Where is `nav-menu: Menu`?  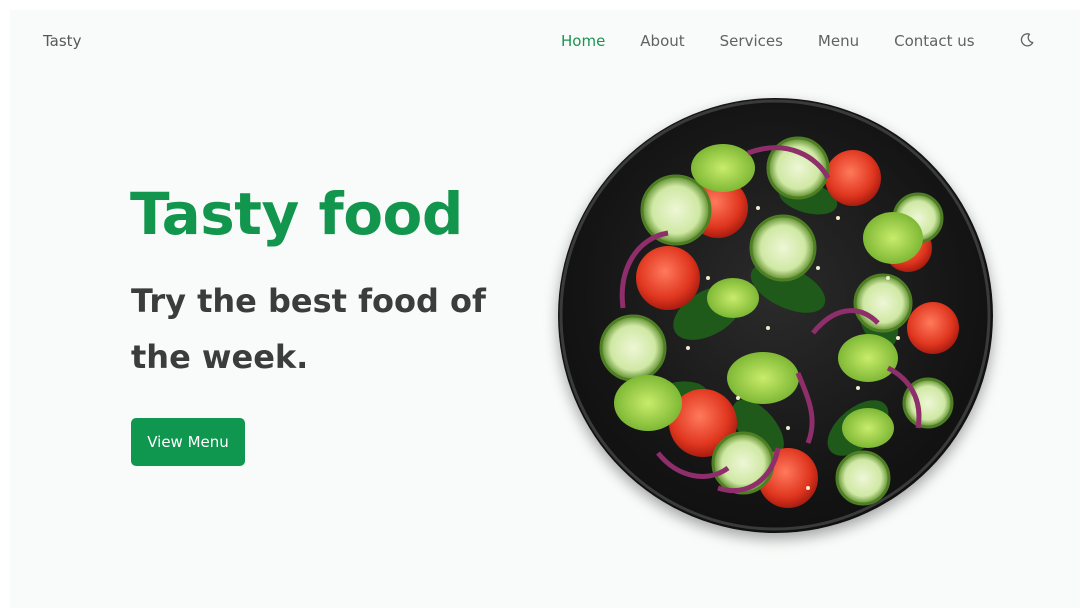 nav-menu: Menu is located at coordinates (838, 41).